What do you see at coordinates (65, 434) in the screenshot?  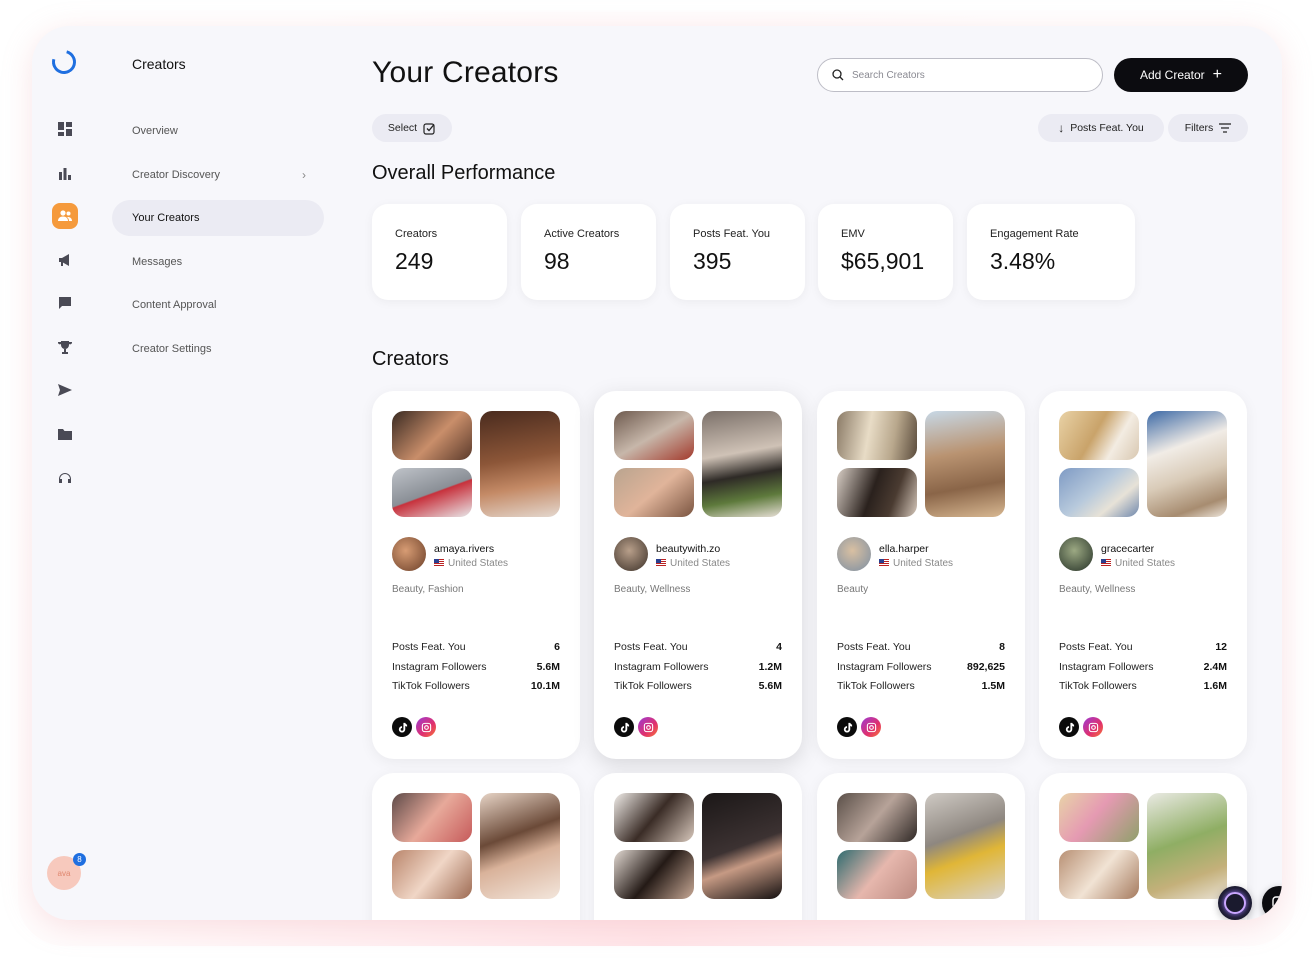 I see `folder-icon` at bounding box center [65, 434].